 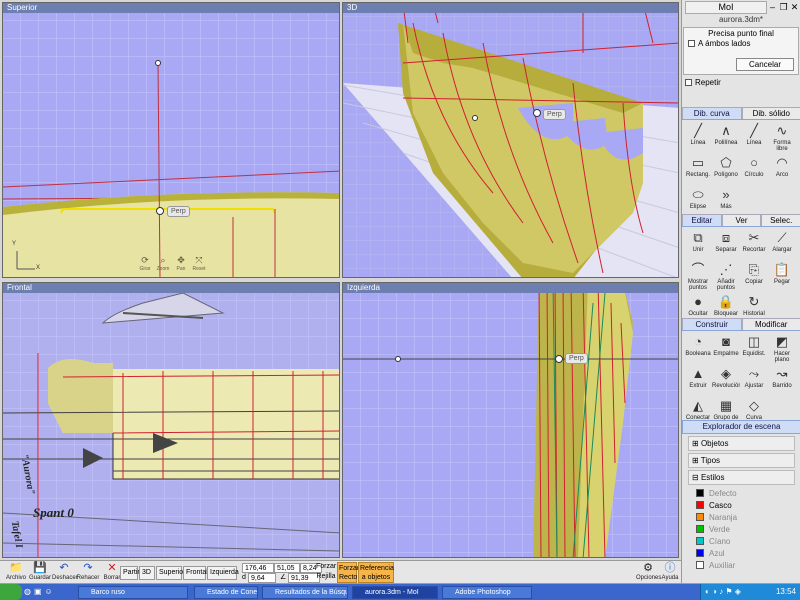 I want to click on toolbar-button-0: 📁 Archivo, so click(x=16, y=572).